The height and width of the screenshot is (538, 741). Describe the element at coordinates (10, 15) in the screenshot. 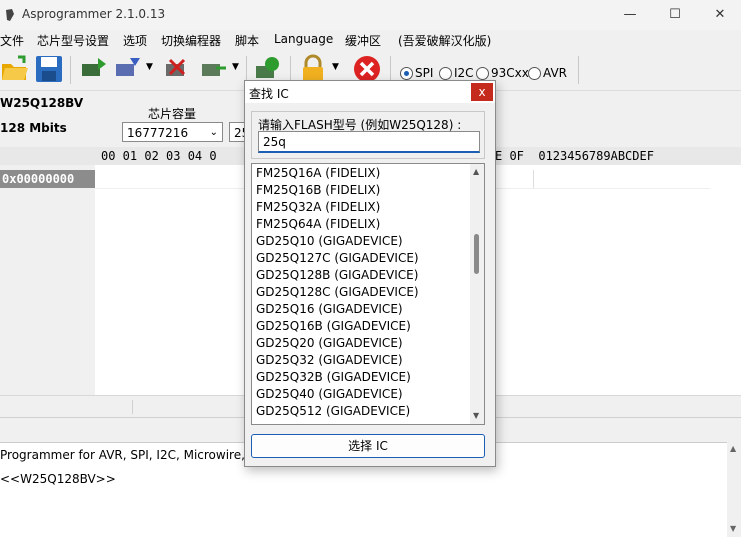

I see `app-icon` at that location.